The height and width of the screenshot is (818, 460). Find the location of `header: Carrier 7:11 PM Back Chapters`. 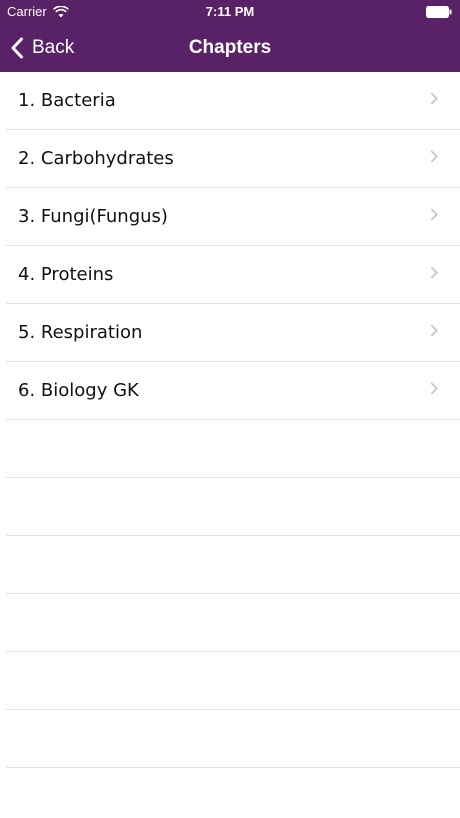

header: Carrier 7:11 PM Back Chapters is located at coordinates (230, 36).